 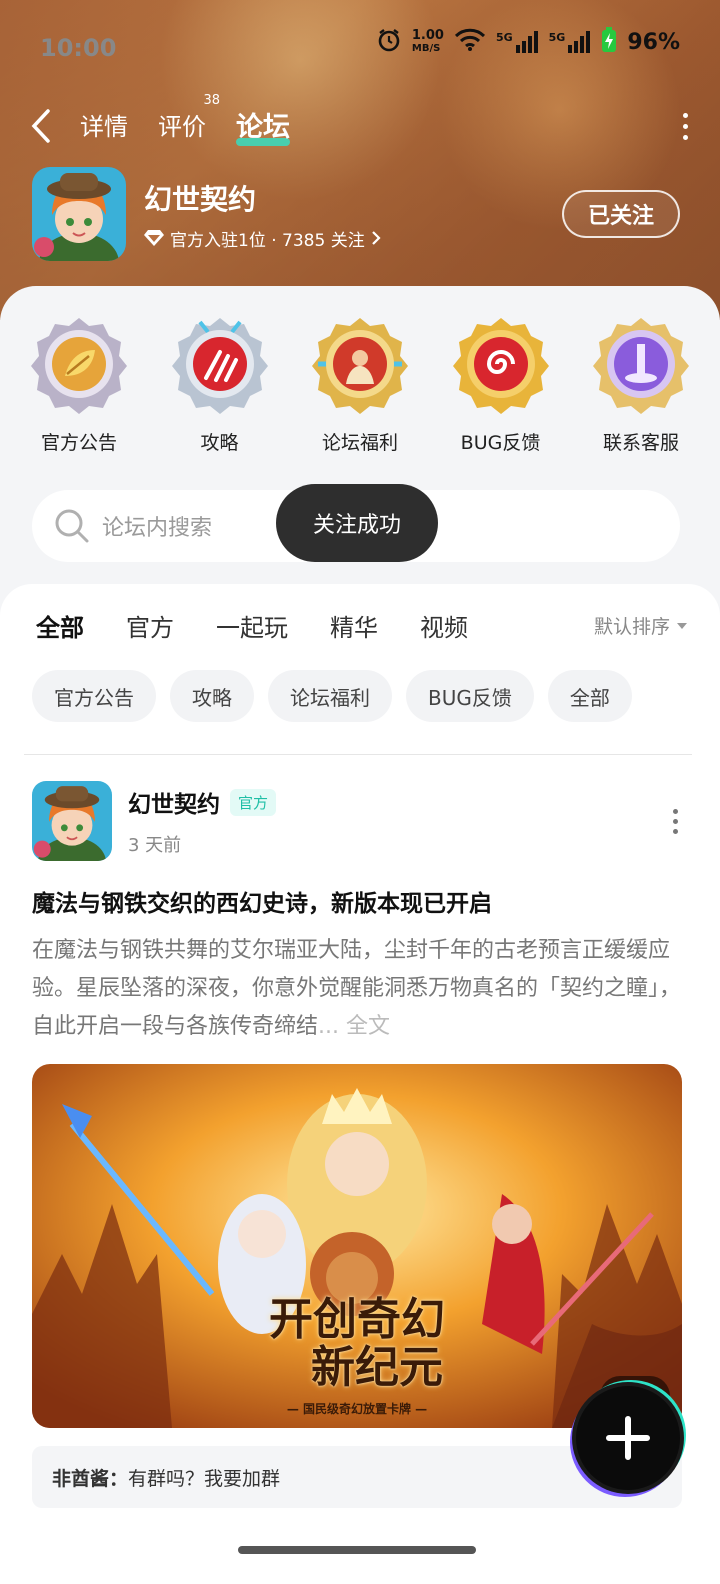 I want to click on quick-entry-benefits: 论坛福利, so click(x=360, y=384).